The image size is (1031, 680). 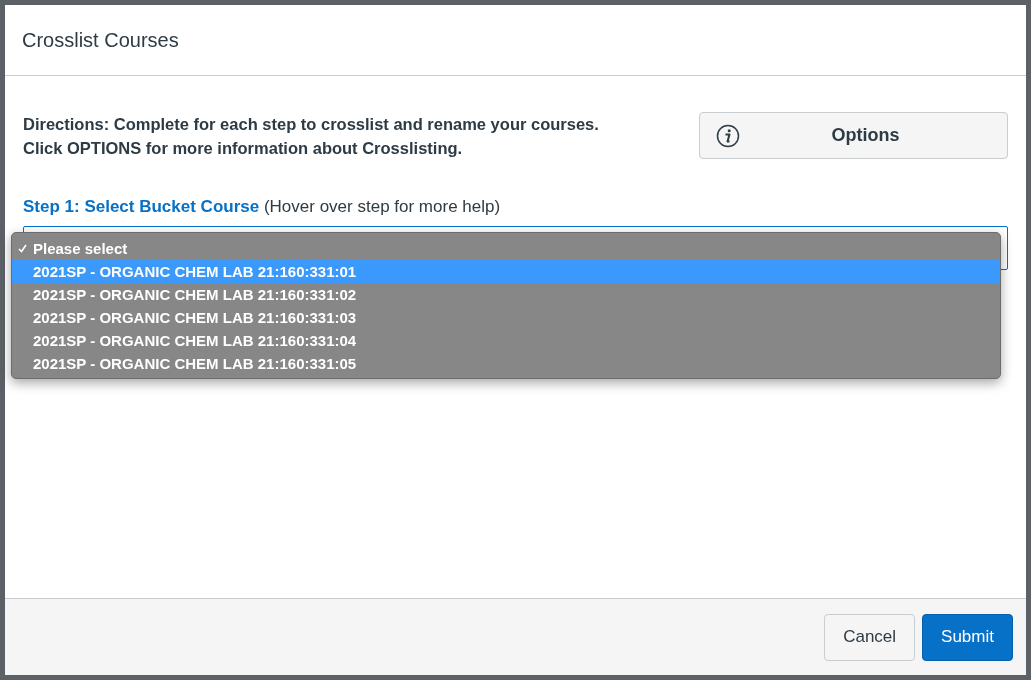 What do you see at coordinates (243, 148) in the screenshot?
I see `directions-text: Click OPTIONS for more information about Crosslisting.` at bounding box center [243, 148].